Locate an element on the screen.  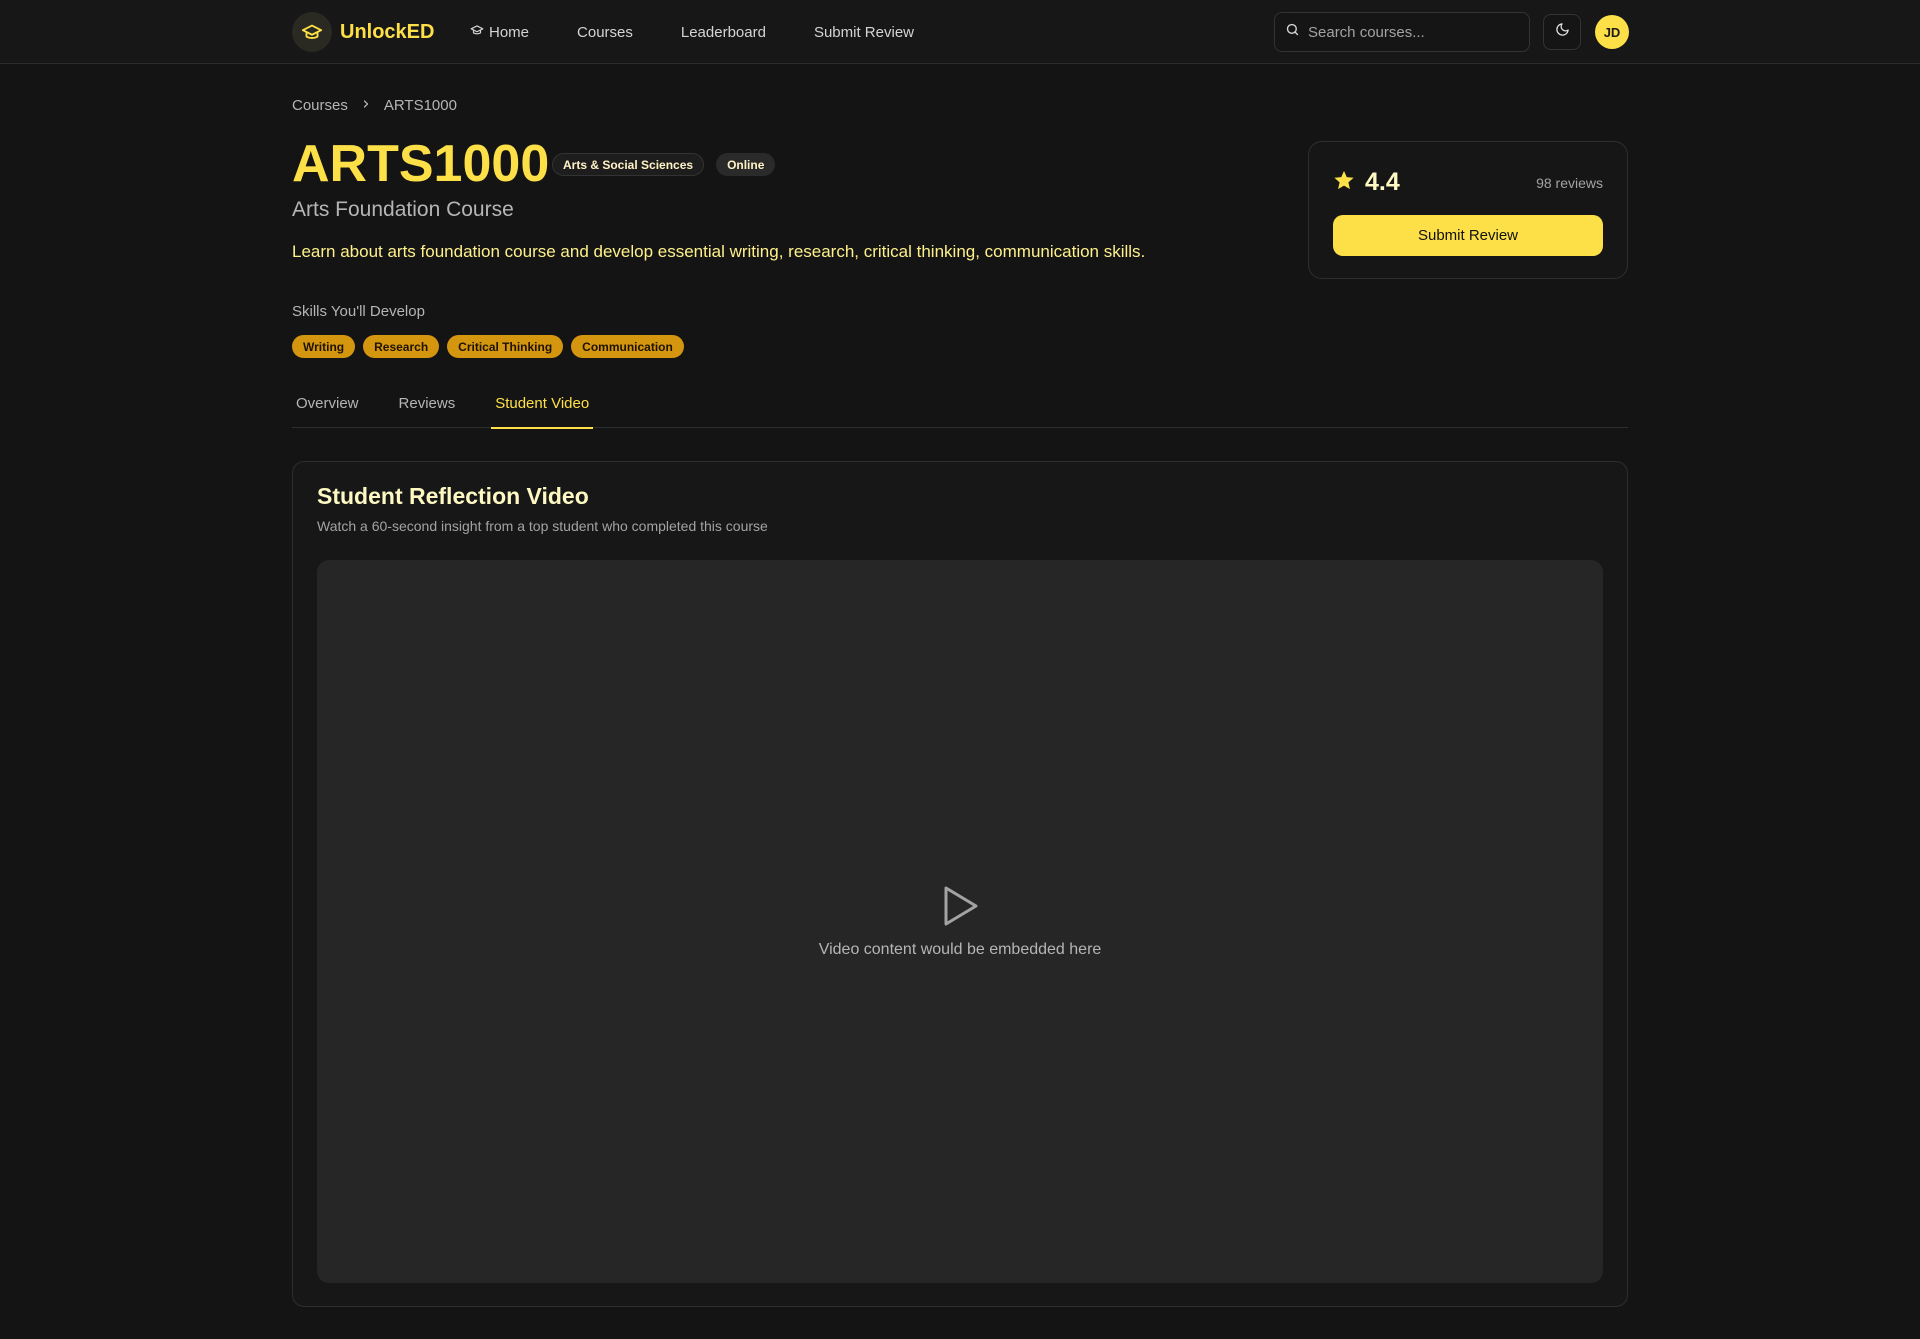
video-title: Student Reflection Video is located at coordinates (453, 496).